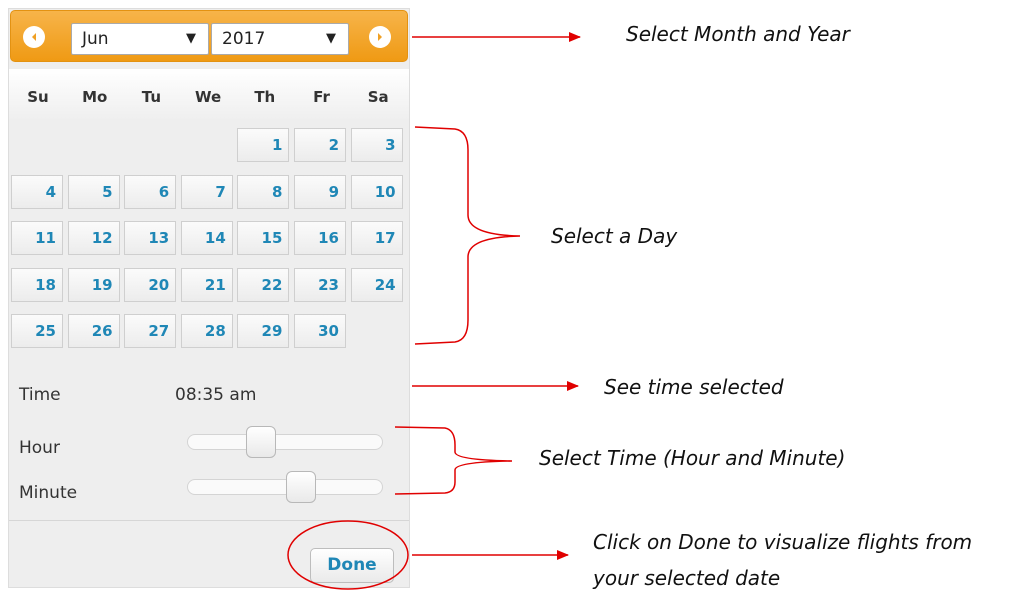  Describe the element at coordinates (348, 555) in the screenshot. I see `annotation-circle-done` at that location.